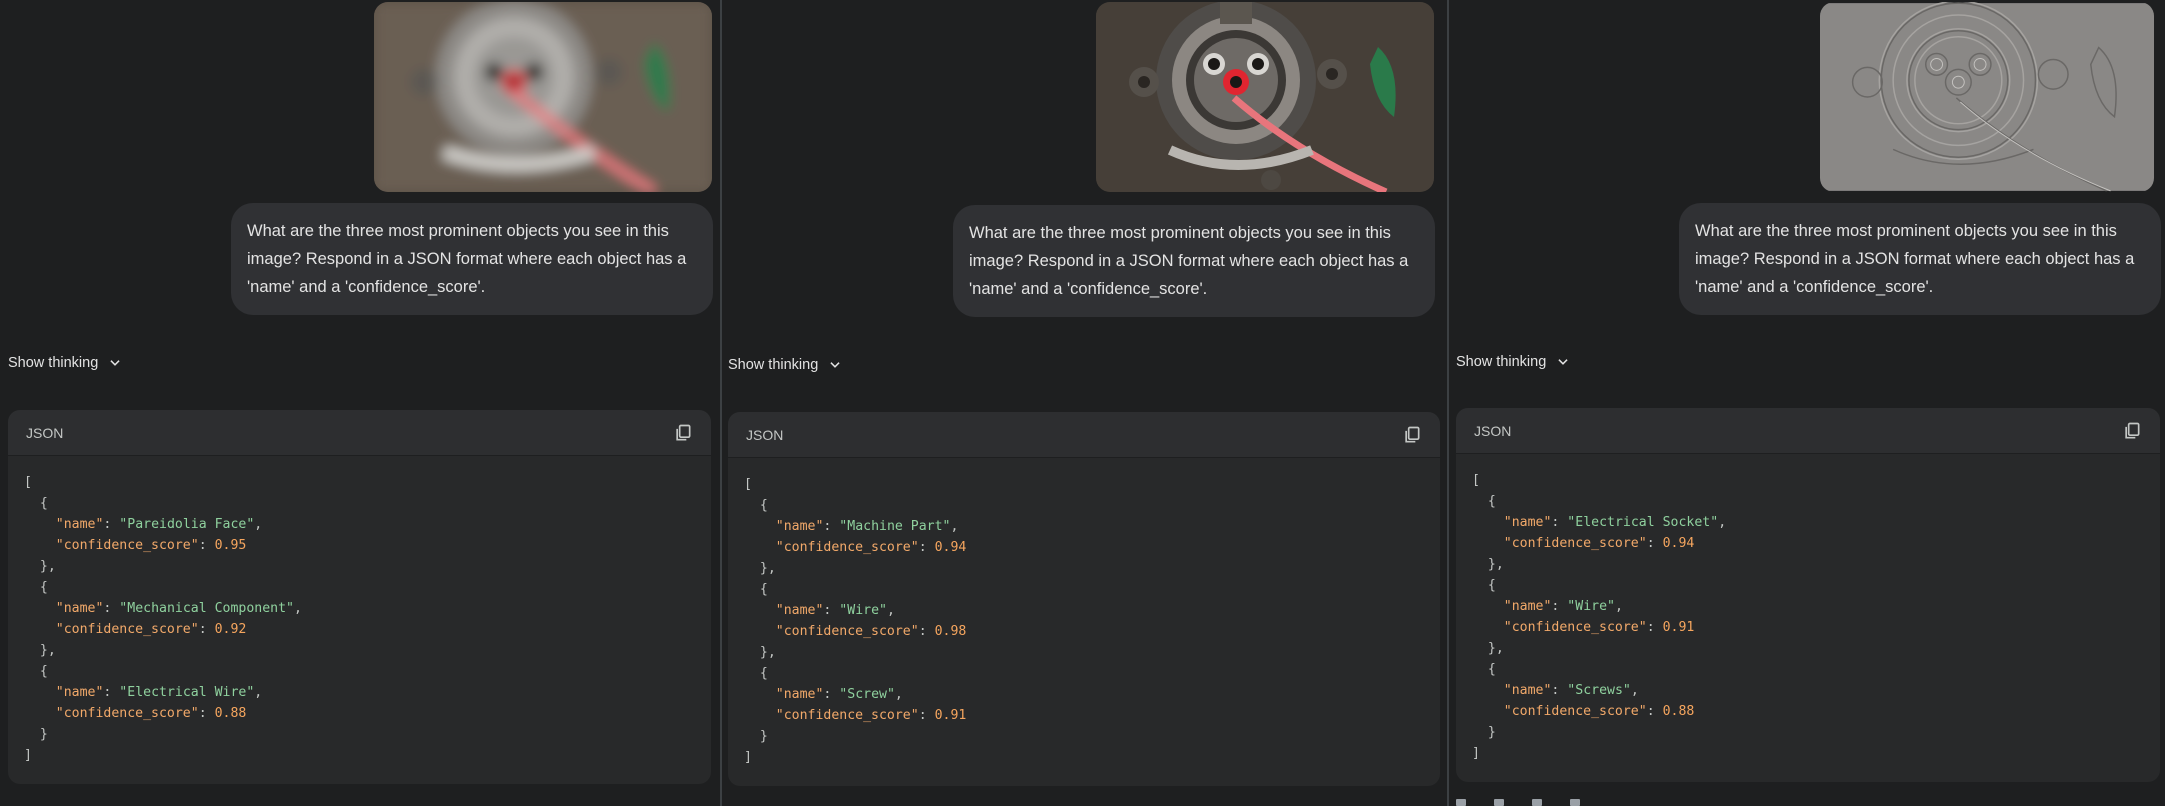  I want to click on response-actions-strip, so click(1518, 802).